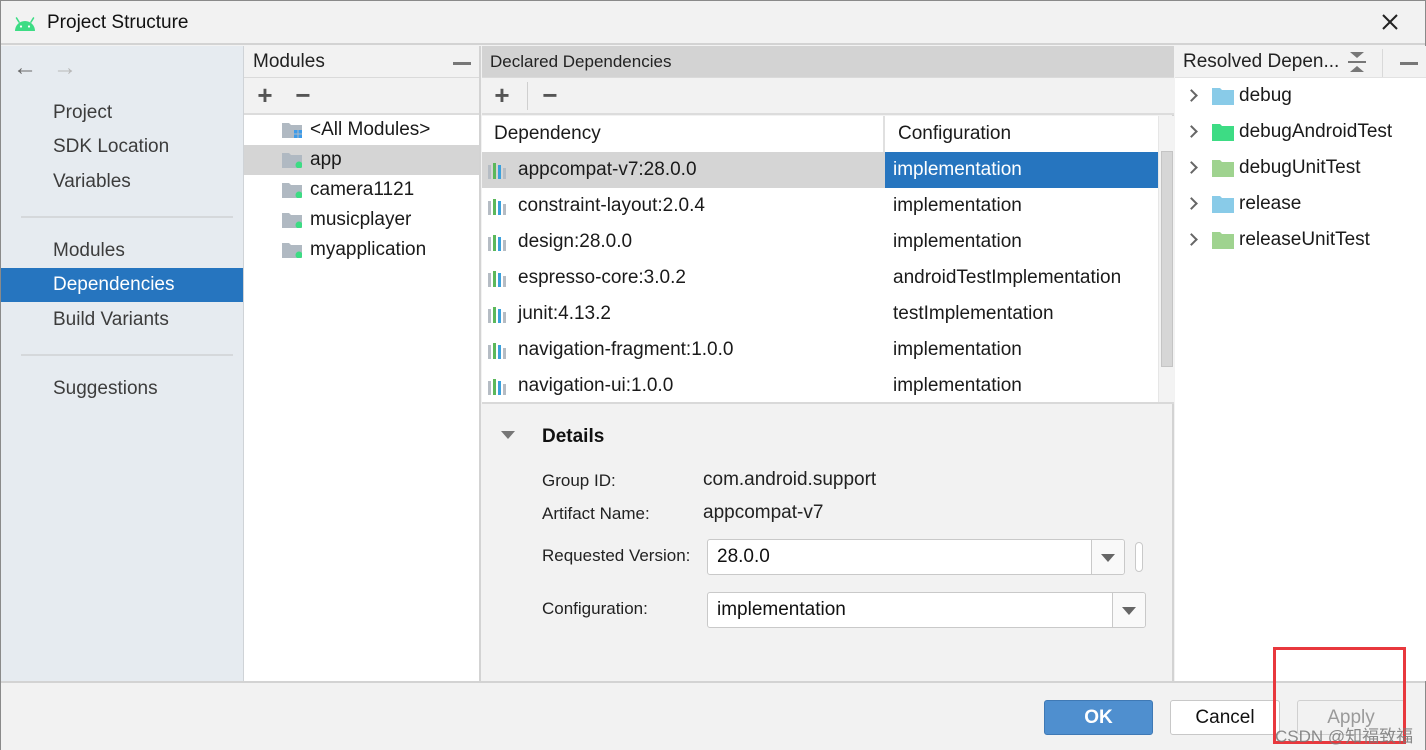  I want to click on remove-dependency-button: −, so click(550, 96).